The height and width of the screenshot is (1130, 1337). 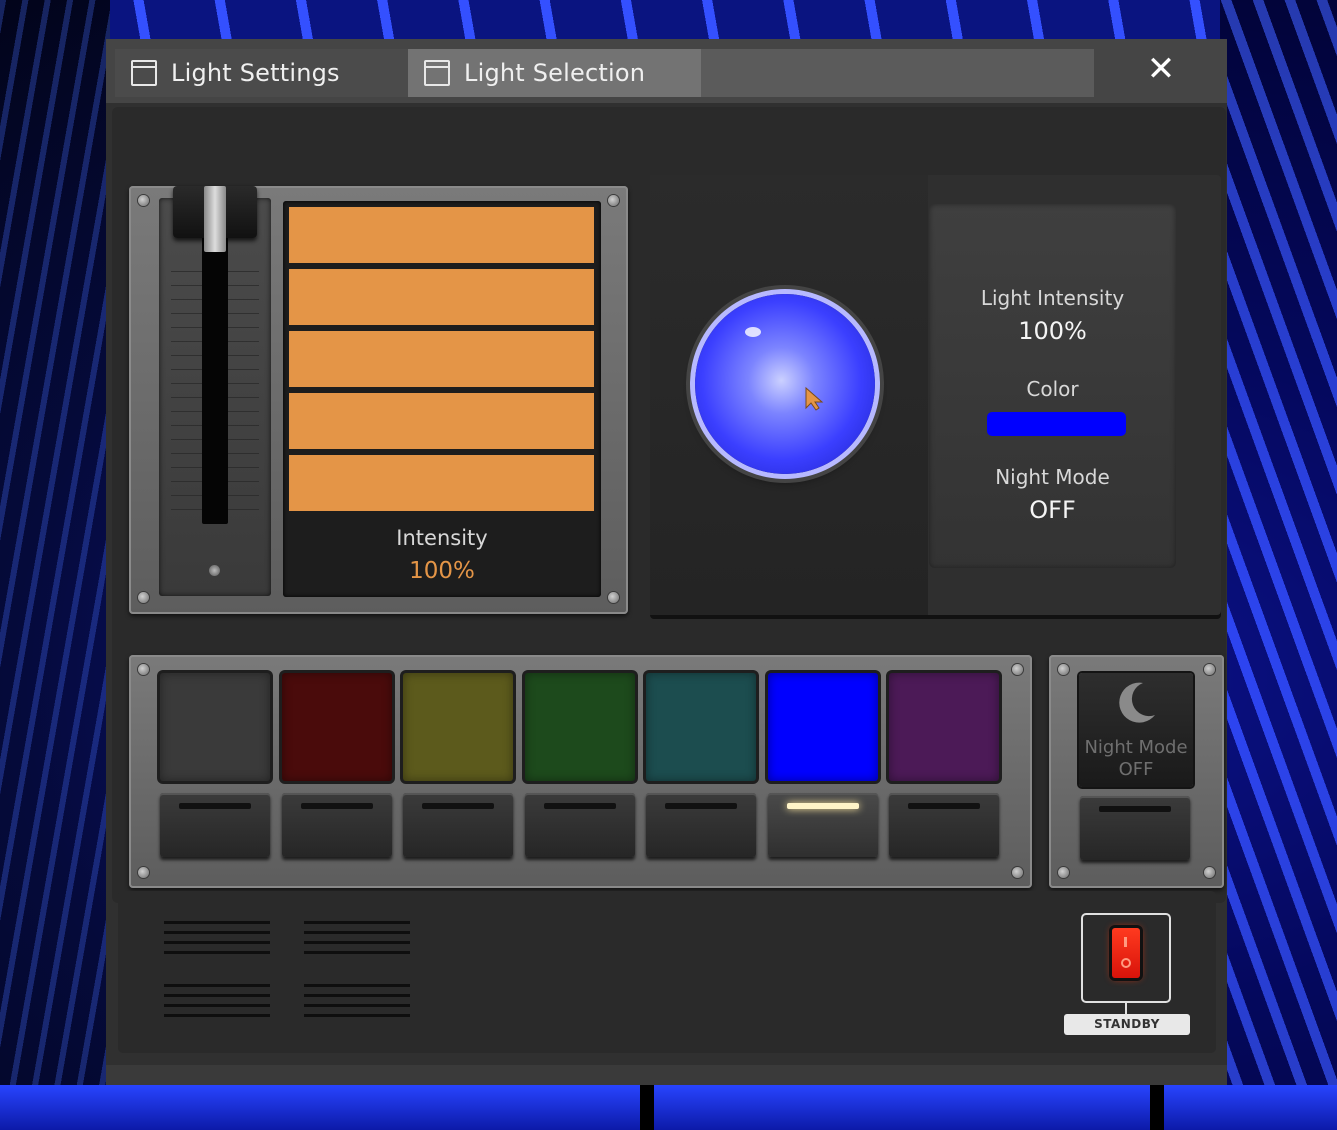 What do you see at coordinates (214, 570) in the screenshot?
I see `slider-indicator-dot` at bounding box center [214, 570].